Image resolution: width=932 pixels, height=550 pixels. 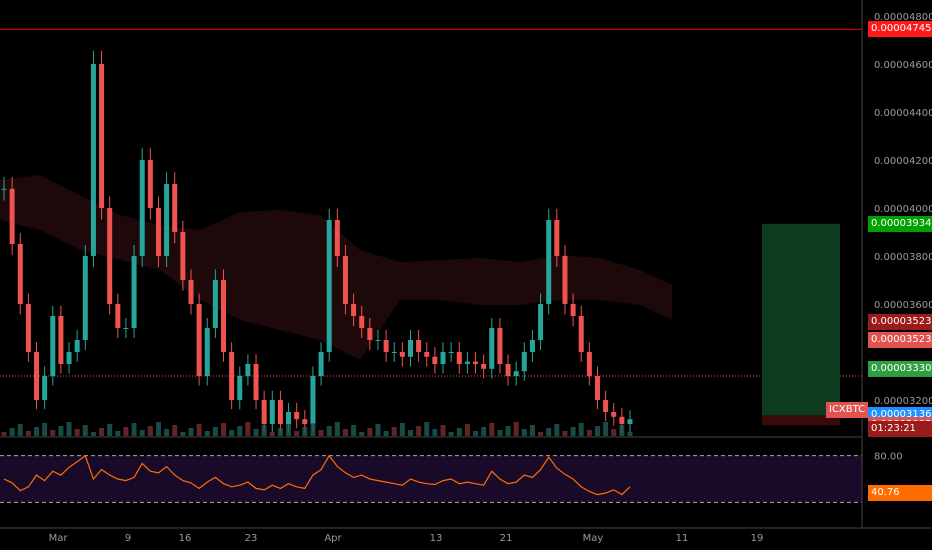 What do you see at coordinates (847, 410) in the screenshot?
I see `symbol-badge: ICXBTC` at bounding box center [847, 410].